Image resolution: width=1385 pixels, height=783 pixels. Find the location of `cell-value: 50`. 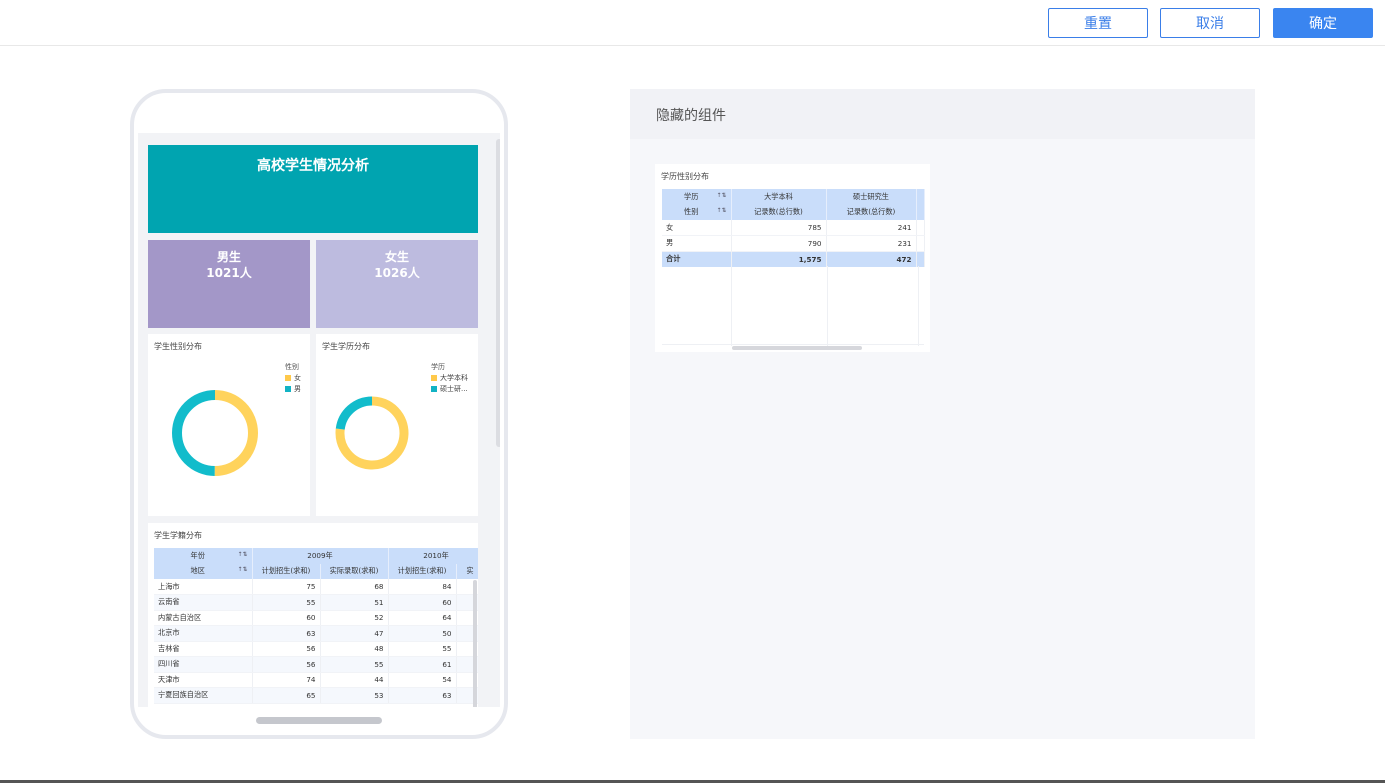

cell-value: 50 is located at coordinates (422, 633).